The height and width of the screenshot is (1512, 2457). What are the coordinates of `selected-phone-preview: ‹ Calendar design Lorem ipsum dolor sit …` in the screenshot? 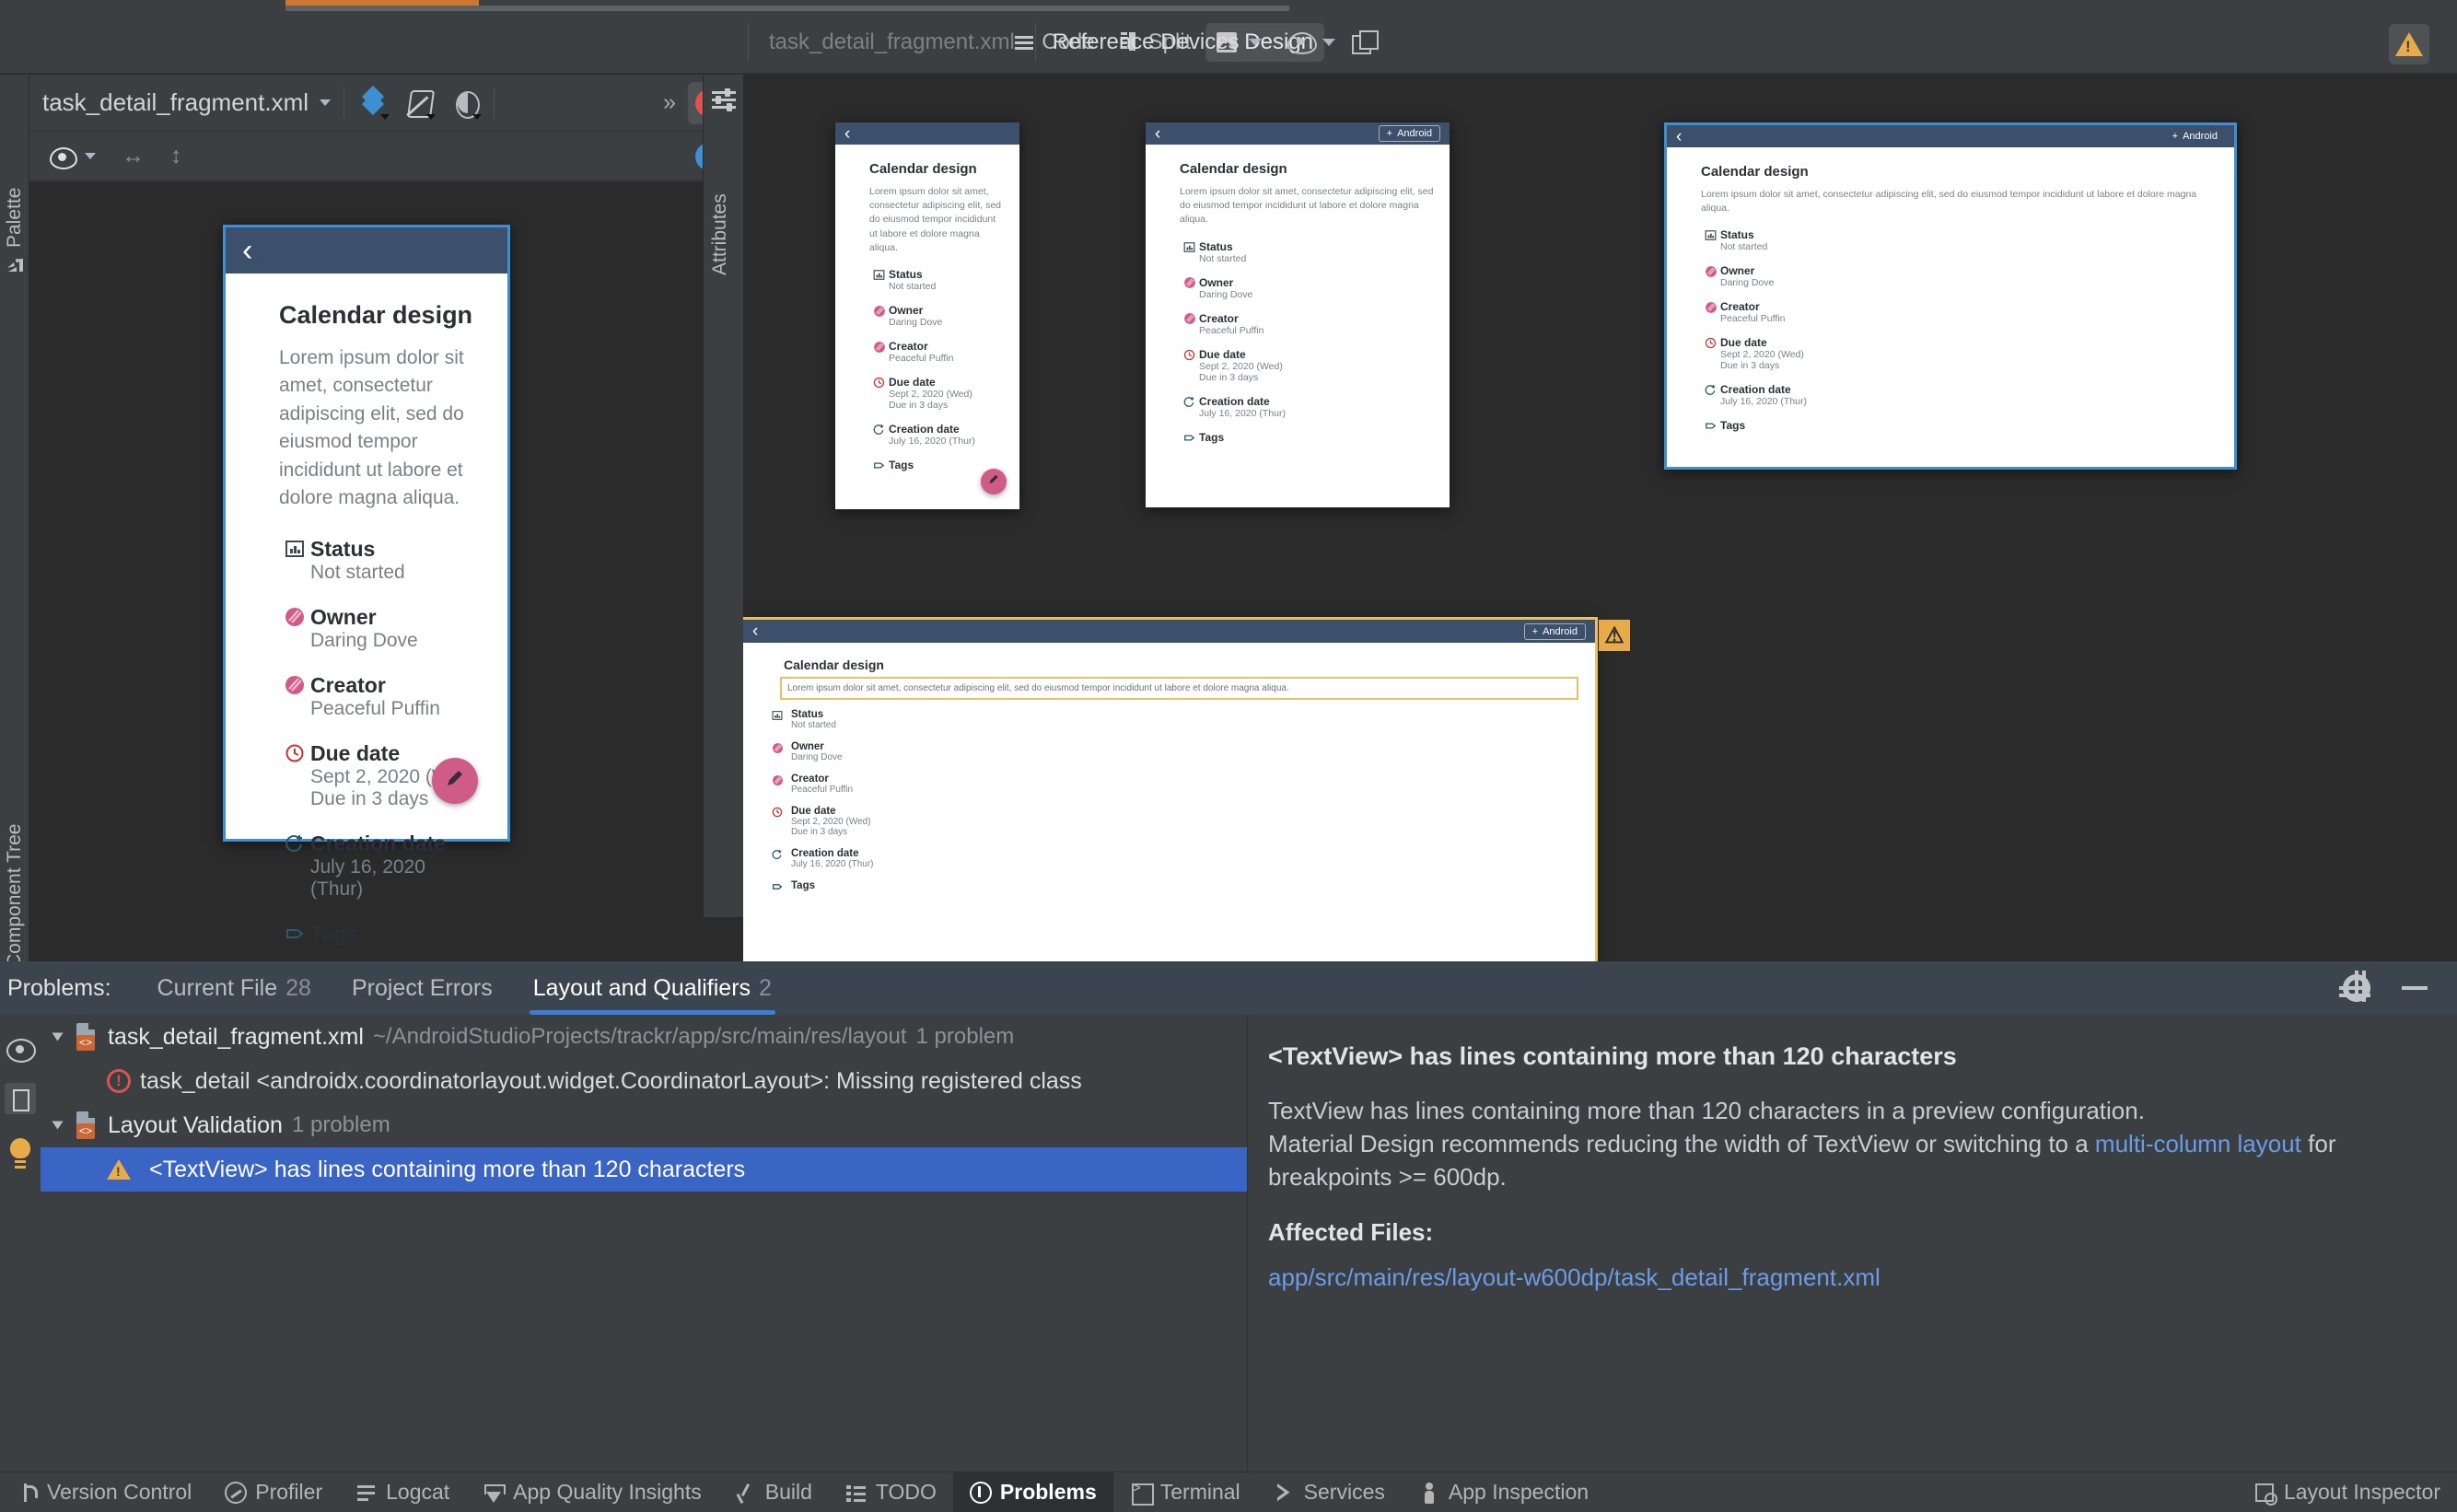 It's located at (366, 586).